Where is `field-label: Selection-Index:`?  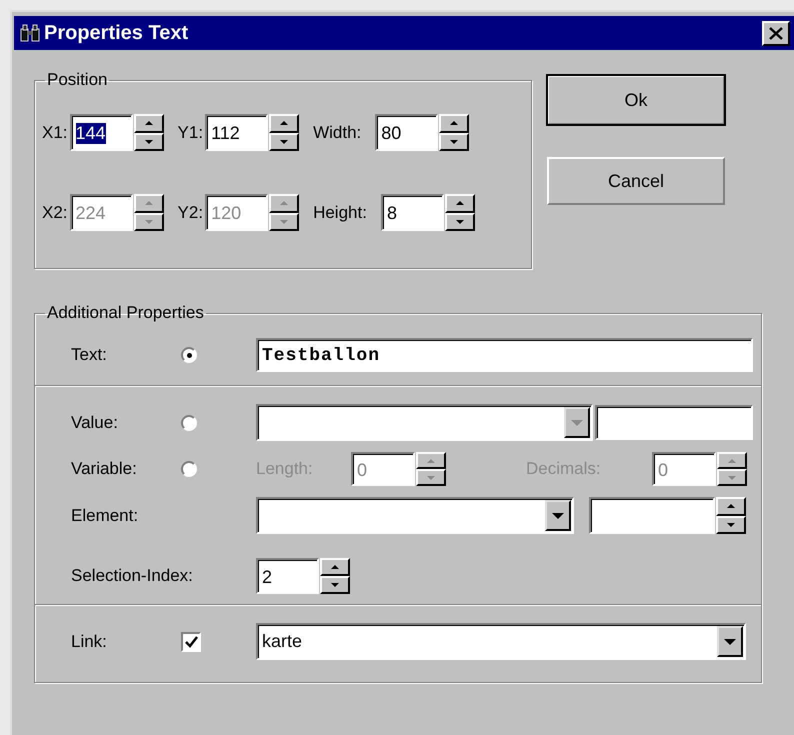 field-label: Selection-Index: is located at coordinates (132, 575).